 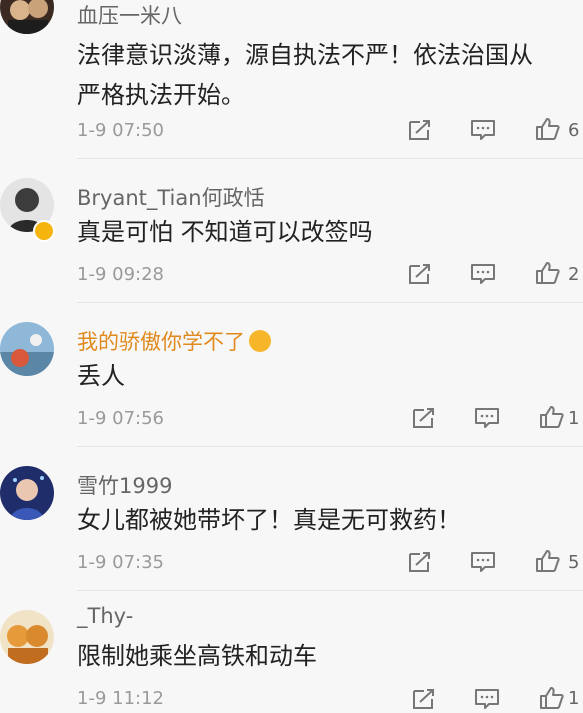 I want to click on comment-text: 真是可怕 不知道可以改签吗, so click(x=327, y=232).